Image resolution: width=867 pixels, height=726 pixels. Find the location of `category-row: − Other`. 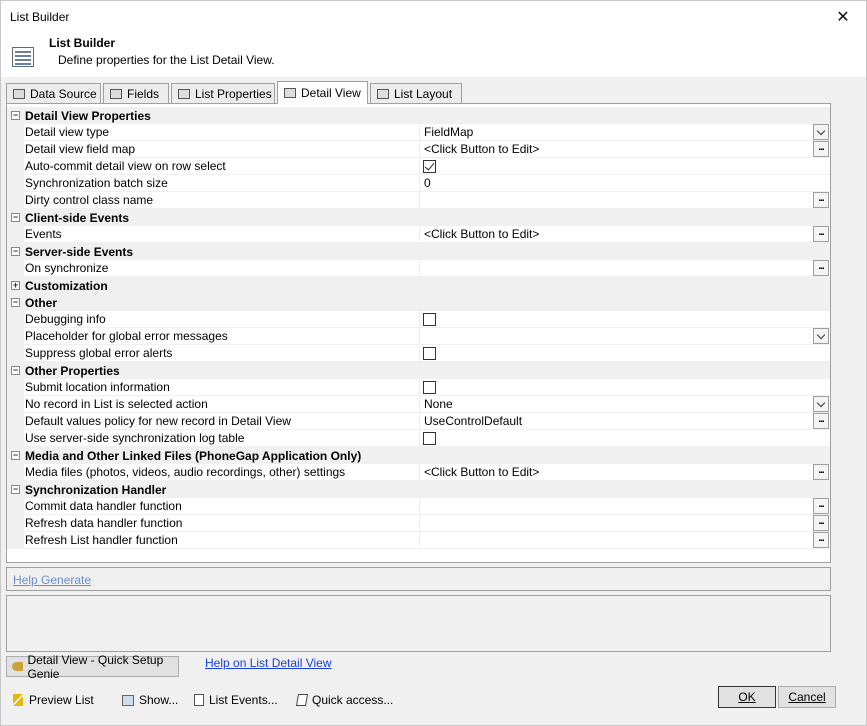

category-row: − Other is located at coordinates (418, 302).